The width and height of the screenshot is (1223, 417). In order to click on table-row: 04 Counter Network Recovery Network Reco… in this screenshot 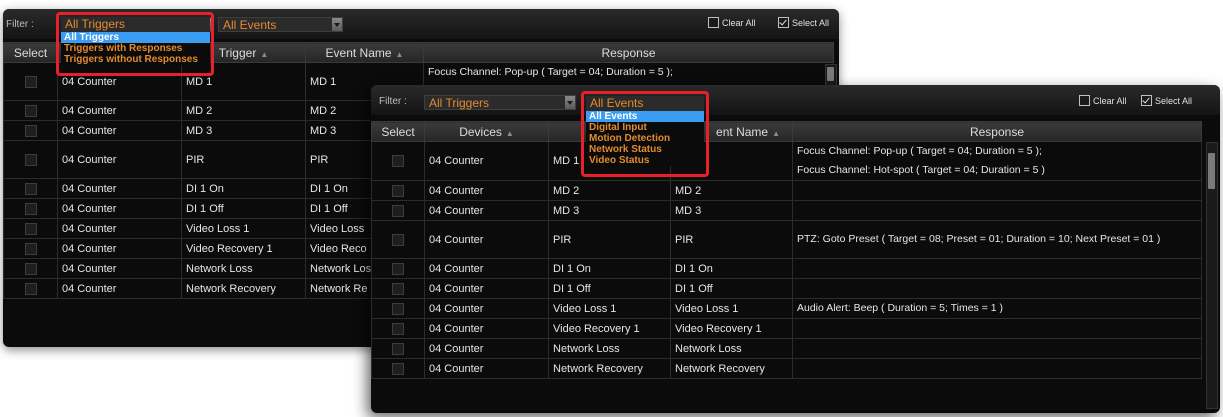, I will do `click(786, 368)`.